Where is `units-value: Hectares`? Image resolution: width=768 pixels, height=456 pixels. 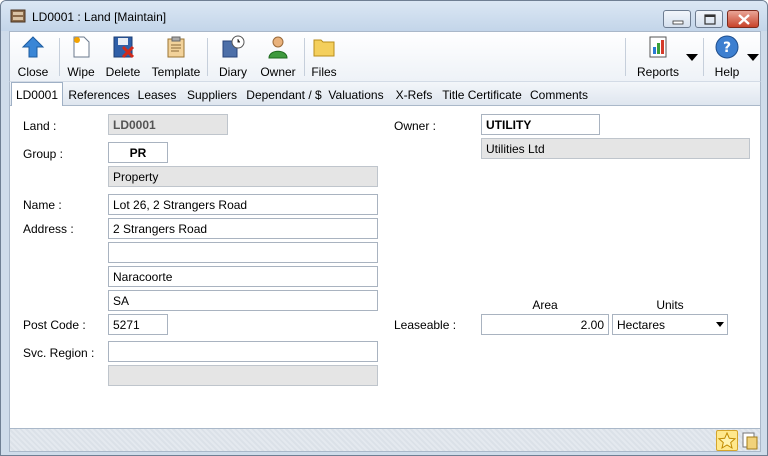
units-value: Hectares is located at coordinates (641, 325).